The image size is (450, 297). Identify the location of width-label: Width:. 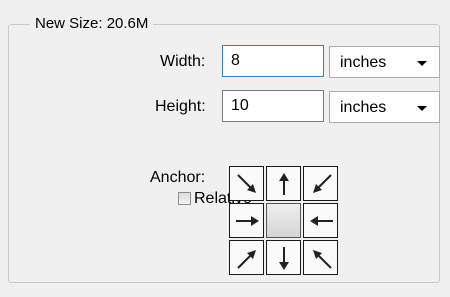
(183, 61).